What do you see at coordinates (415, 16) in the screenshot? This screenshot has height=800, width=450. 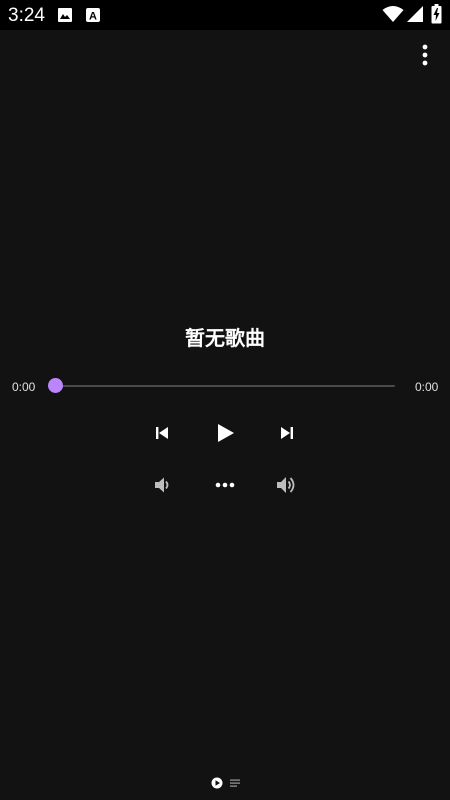 I see `signal-icon` at bounding box center [415, 16].